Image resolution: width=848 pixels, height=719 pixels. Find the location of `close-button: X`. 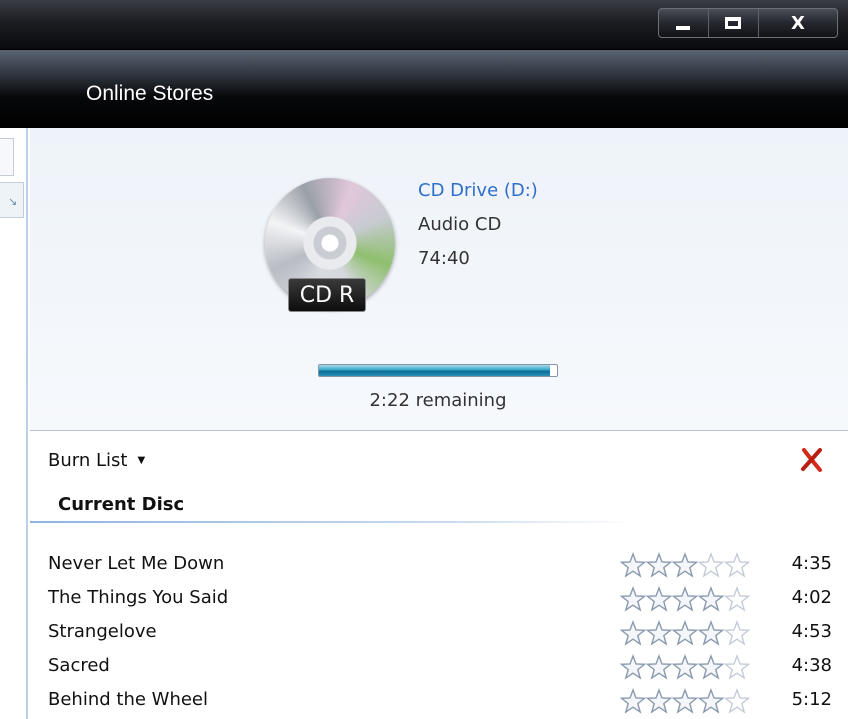

close-button: X is located at coordinates (798, 23).